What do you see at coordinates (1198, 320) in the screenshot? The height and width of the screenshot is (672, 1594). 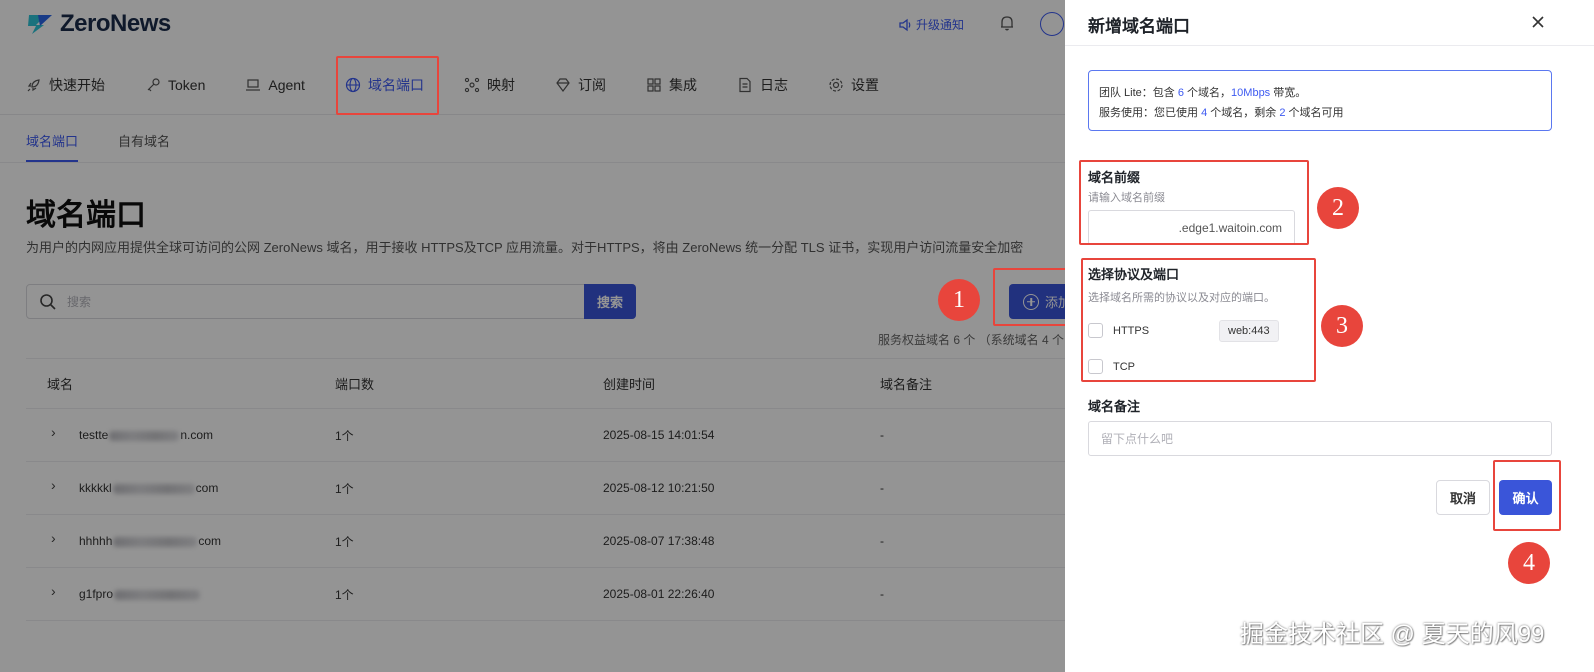 I see `annotation-box-protocol` at bounding box center [1198, 320].